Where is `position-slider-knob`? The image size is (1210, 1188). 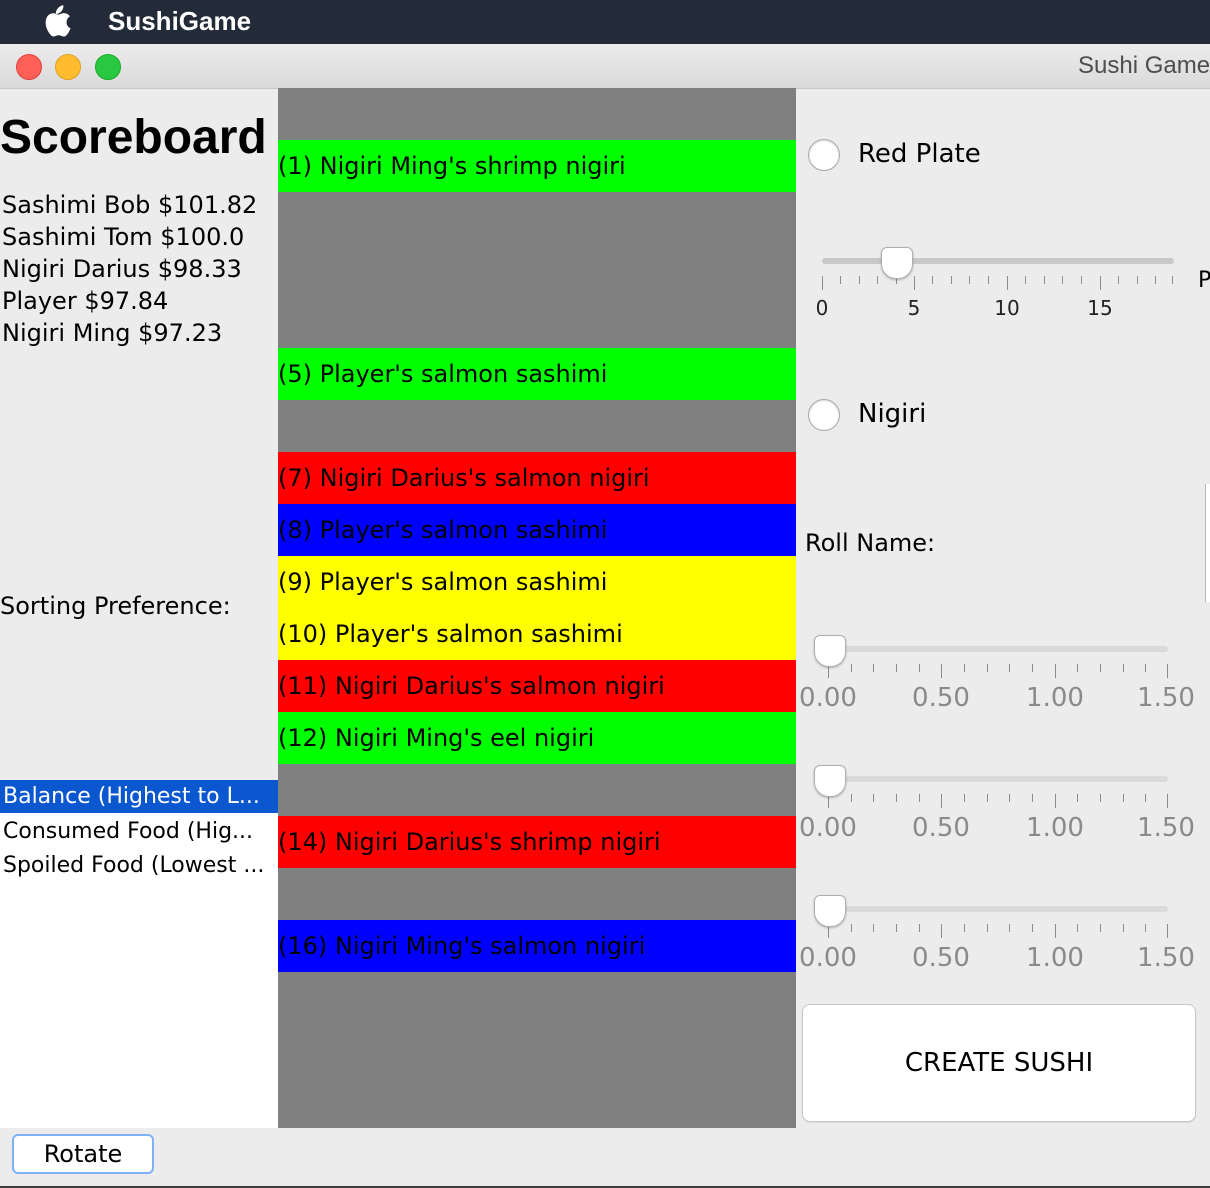
position-slider-knob is located at coordinates (897, 263).